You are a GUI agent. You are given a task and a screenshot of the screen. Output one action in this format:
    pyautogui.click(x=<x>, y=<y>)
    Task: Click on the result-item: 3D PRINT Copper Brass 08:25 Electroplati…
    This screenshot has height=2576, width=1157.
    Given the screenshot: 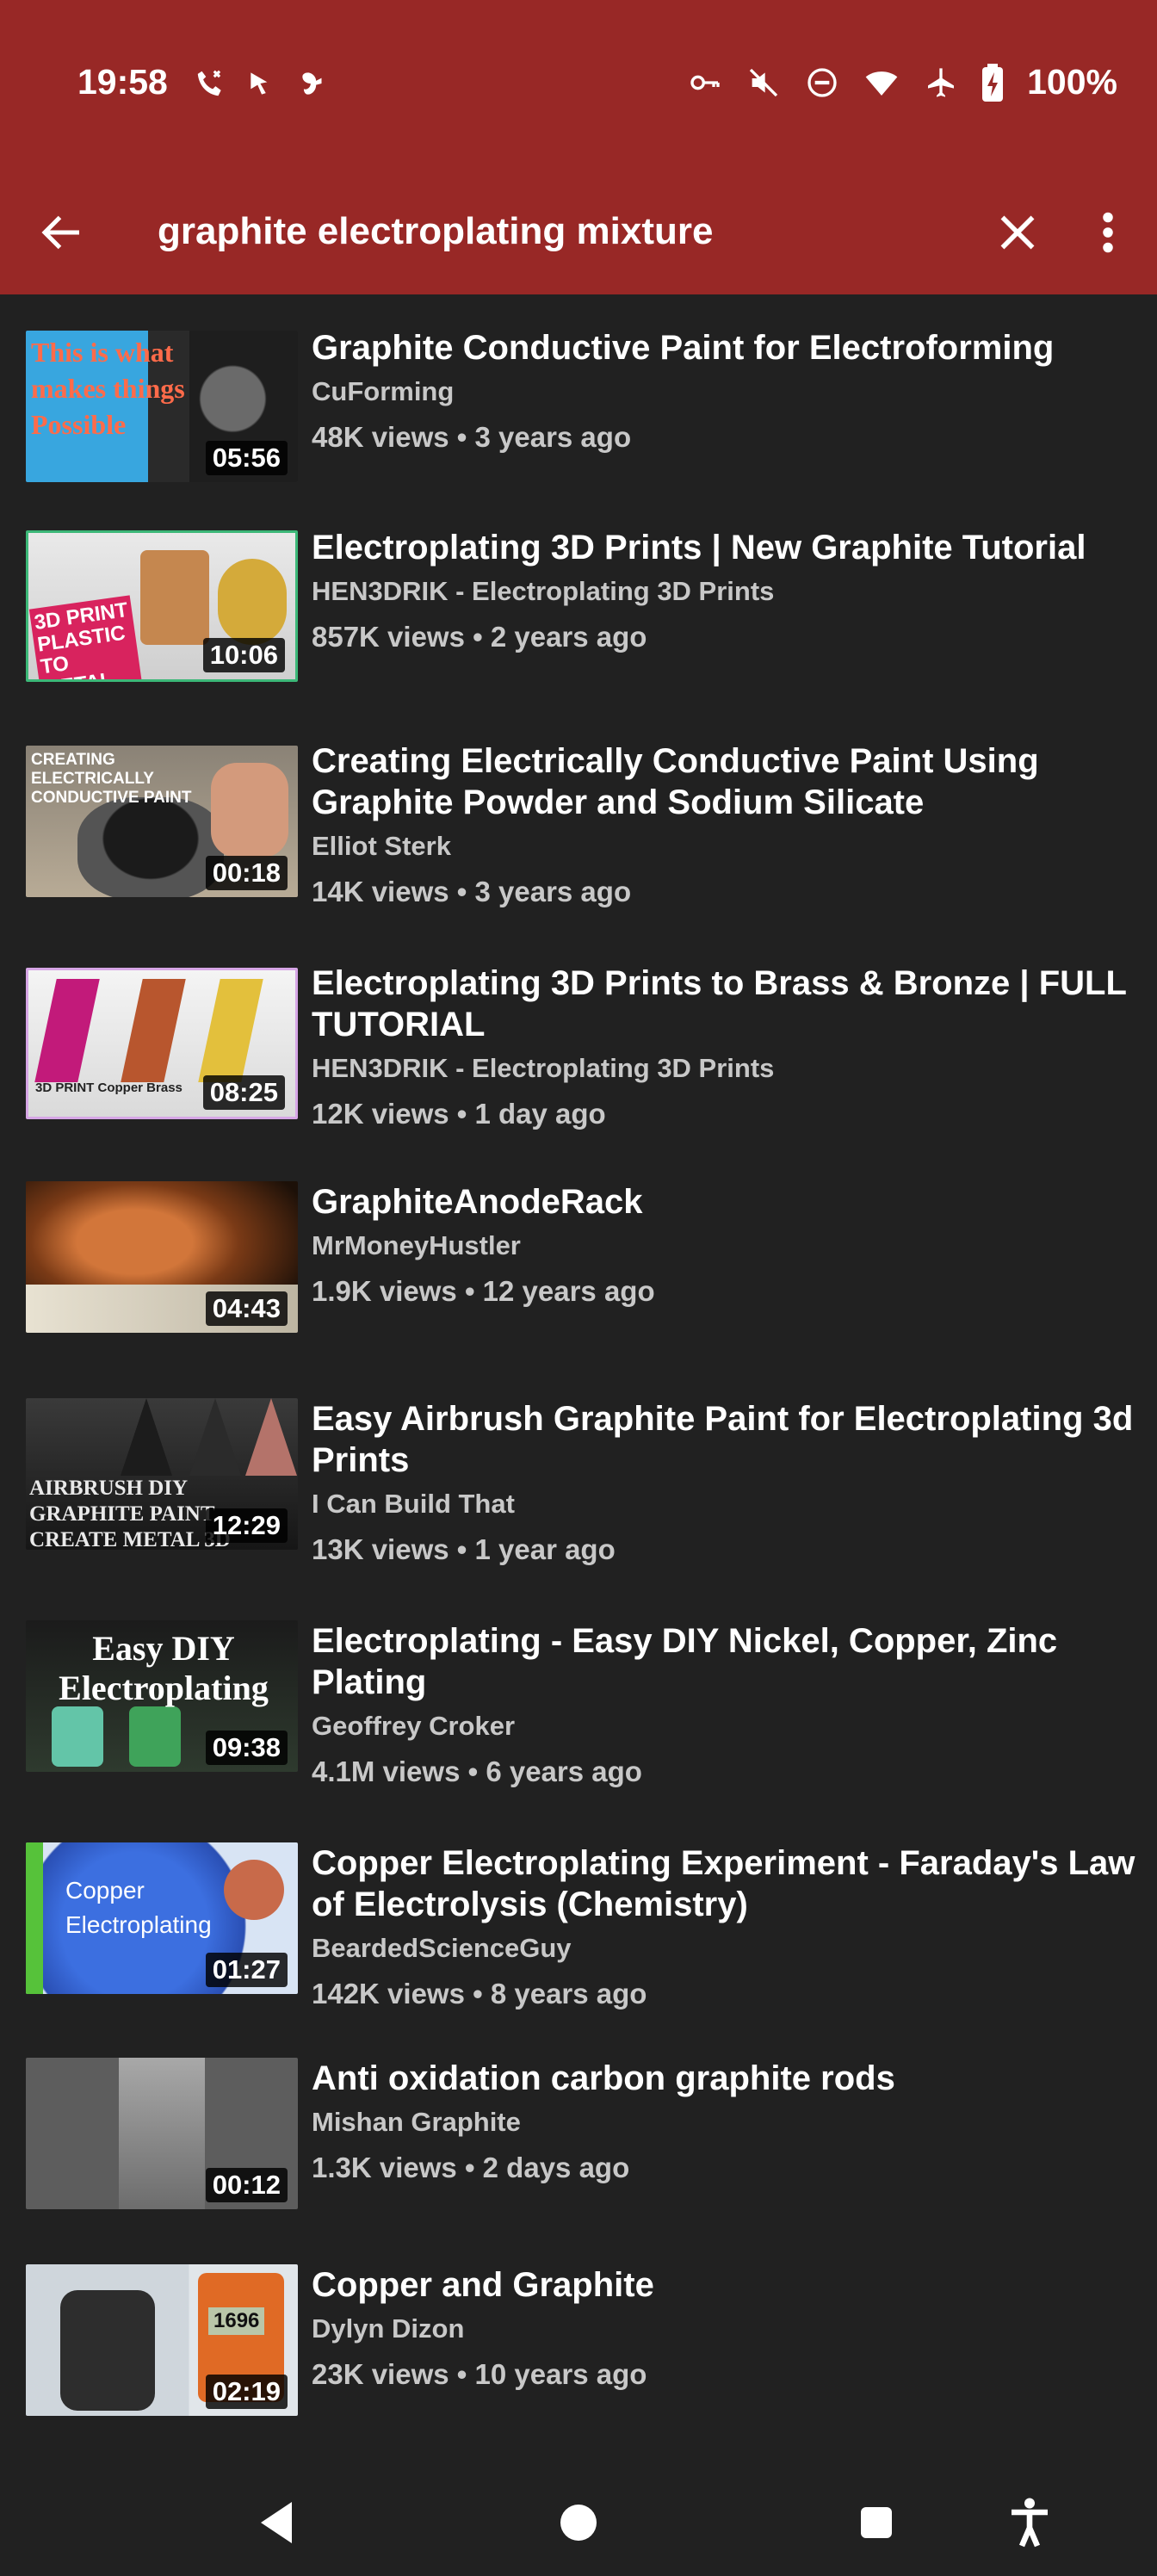 What is the action you would take?
    pyautogui.click(x=579, y=1066)
    